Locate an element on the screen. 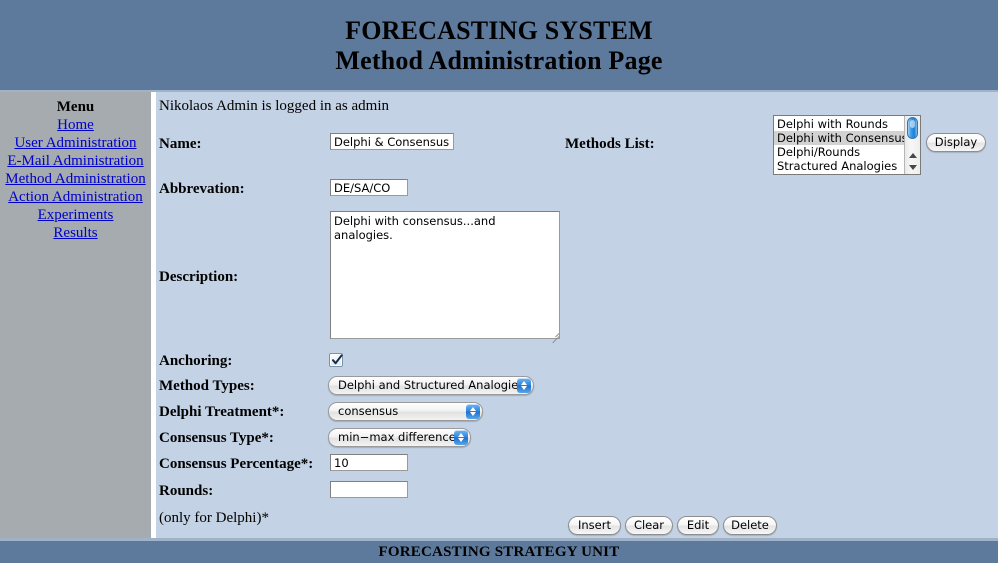  sidebar-item-results: Results is located at coordinates (75, 233).